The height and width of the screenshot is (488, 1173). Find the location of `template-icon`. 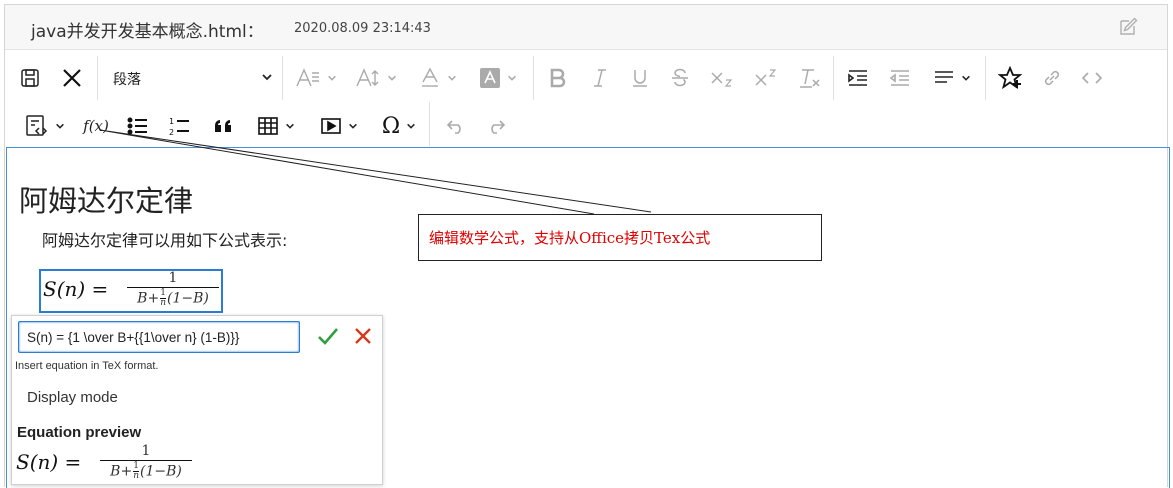

template-icon is located at coordinates (45, 126).